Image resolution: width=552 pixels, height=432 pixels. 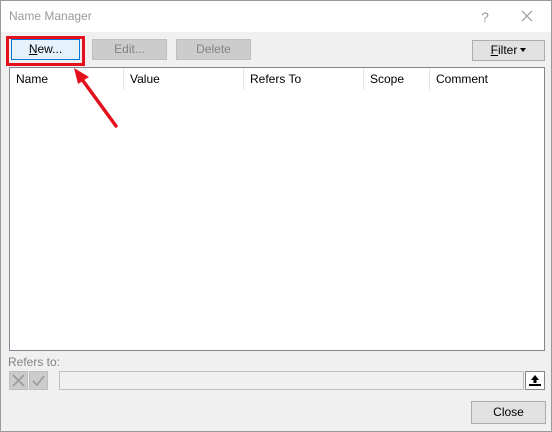 I want to click on filter-button-label: ilter, so click(x=508, y=50).